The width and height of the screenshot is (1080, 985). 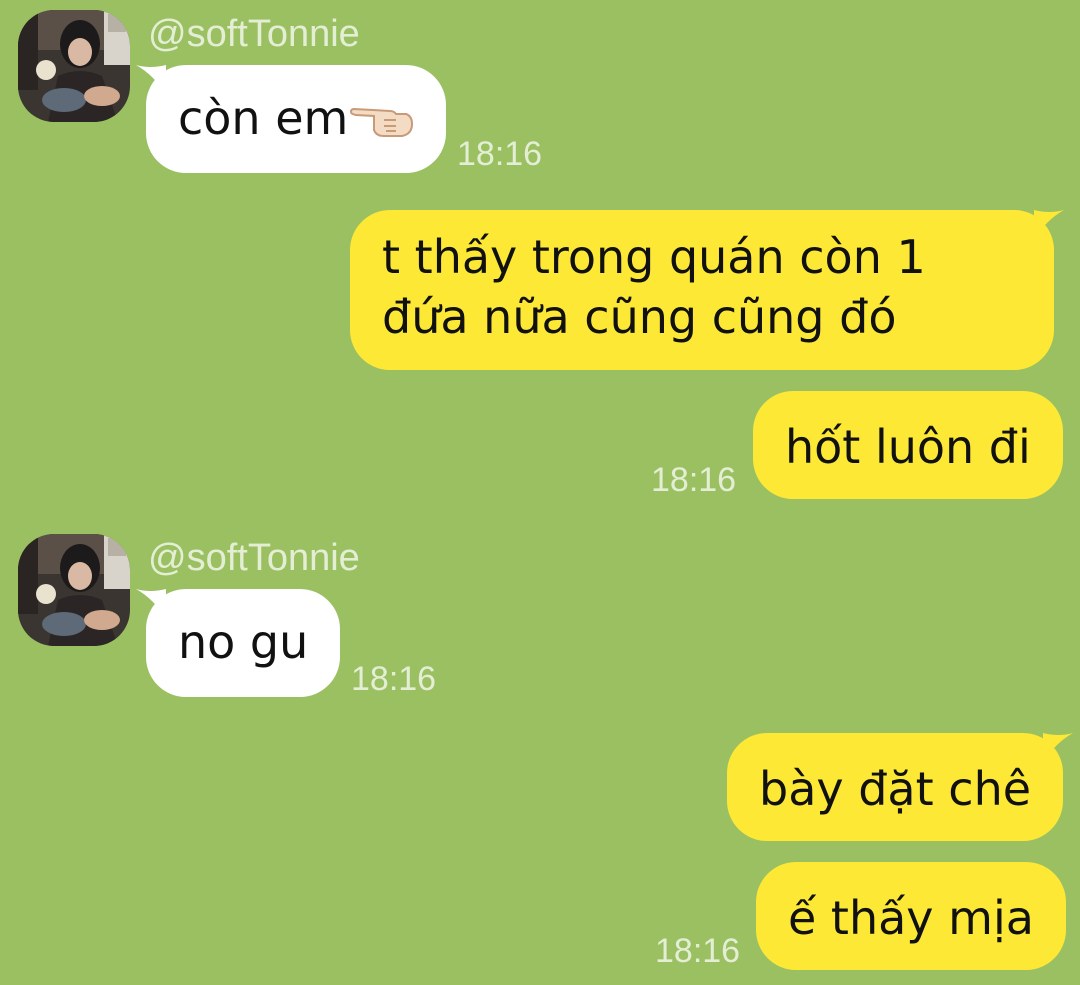 I want to click on message-bubble-incoming: no gu, so click(x=238, y=643).